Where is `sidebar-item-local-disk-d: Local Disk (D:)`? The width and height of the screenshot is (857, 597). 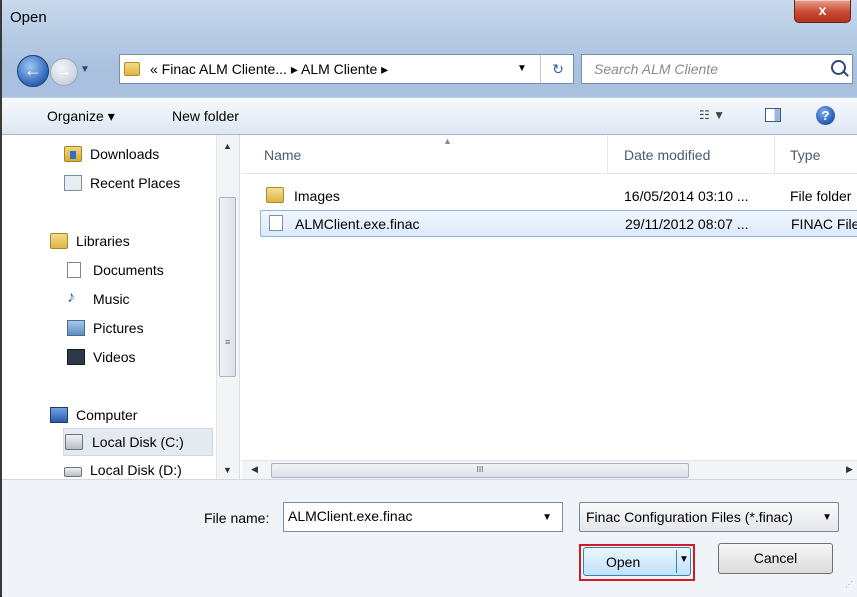
sidebar-item-local-disk-d: Local Disk (D:) is located at coordinates (139, 470).